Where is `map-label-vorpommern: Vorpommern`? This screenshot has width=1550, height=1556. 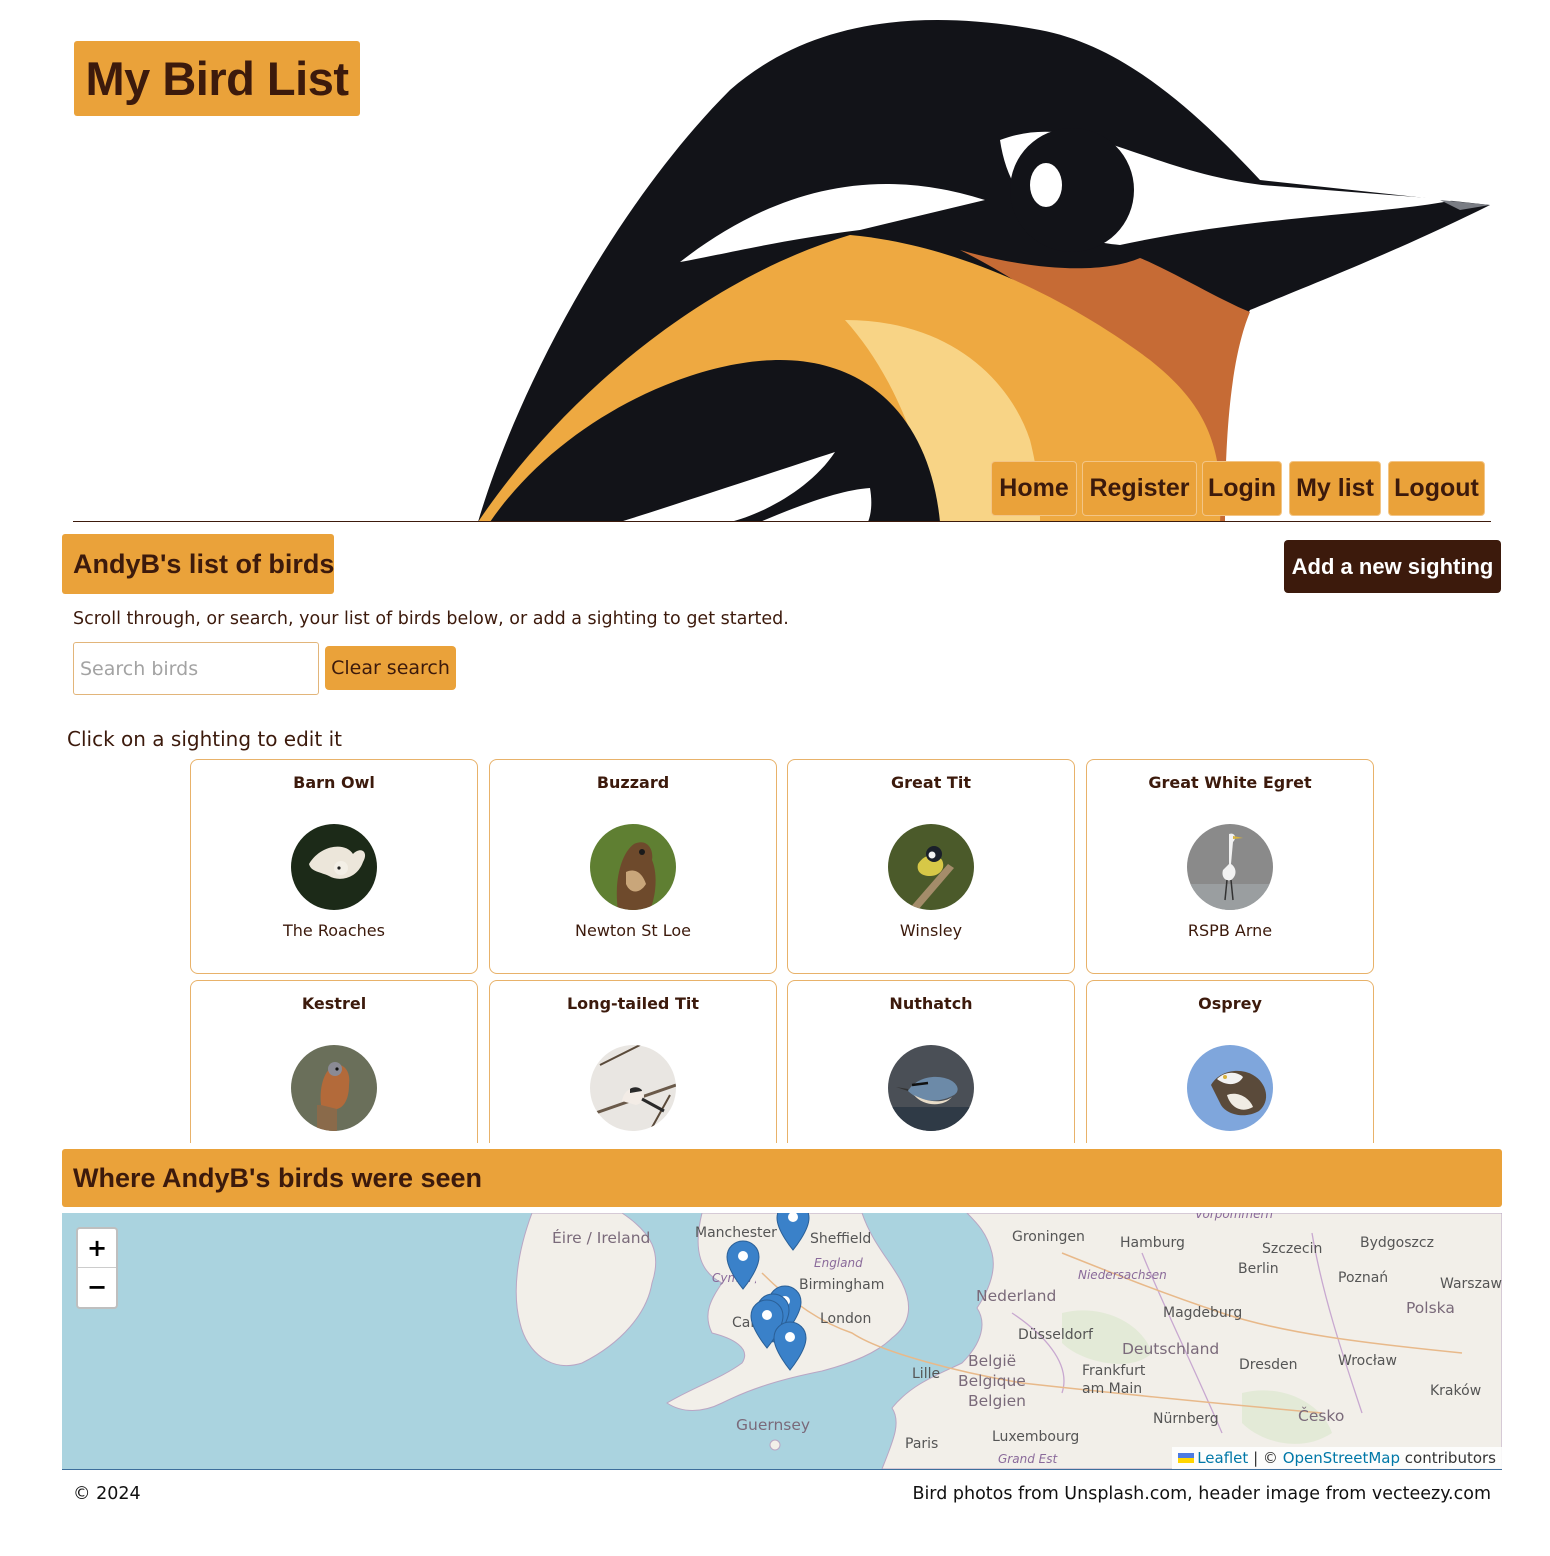 map-label-vorpommern: Vorpommern is located at coordinates (1234, 1217).